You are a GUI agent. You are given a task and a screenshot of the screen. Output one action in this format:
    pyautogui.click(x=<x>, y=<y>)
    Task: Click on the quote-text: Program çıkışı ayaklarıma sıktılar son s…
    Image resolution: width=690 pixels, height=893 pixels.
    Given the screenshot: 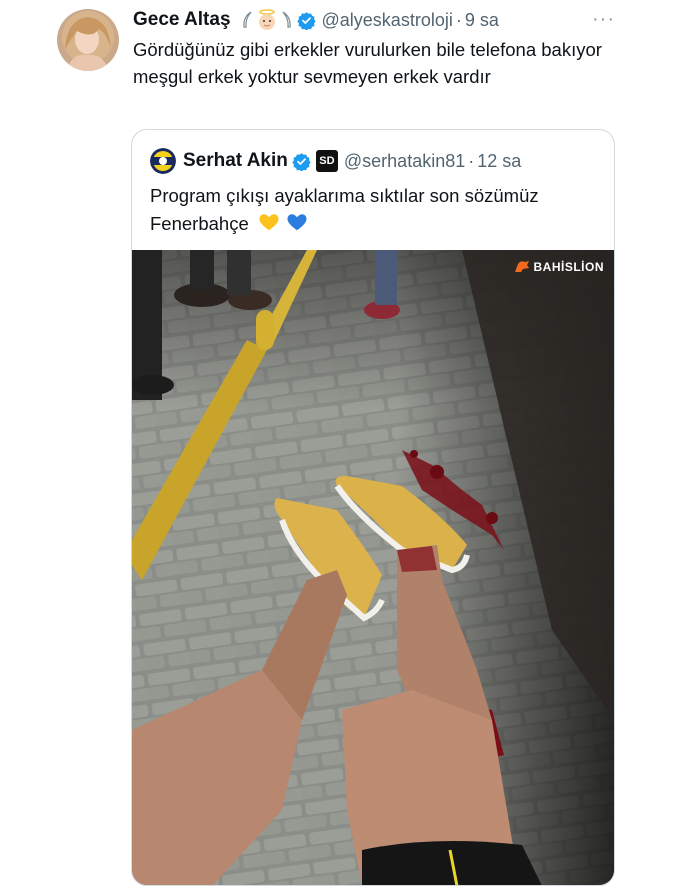 What is the action you would take?
    pyautogui.click(x=344, y=209)
    